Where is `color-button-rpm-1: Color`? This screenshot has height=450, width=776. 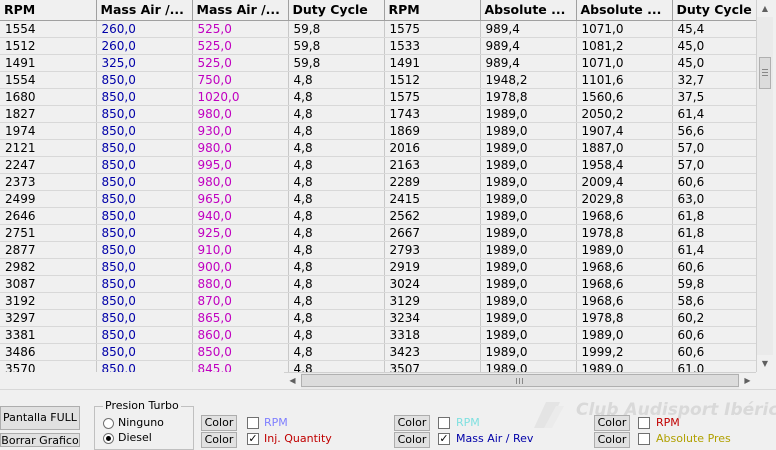
color-button-rpm-1: Color is located at coordinates (219, 423).